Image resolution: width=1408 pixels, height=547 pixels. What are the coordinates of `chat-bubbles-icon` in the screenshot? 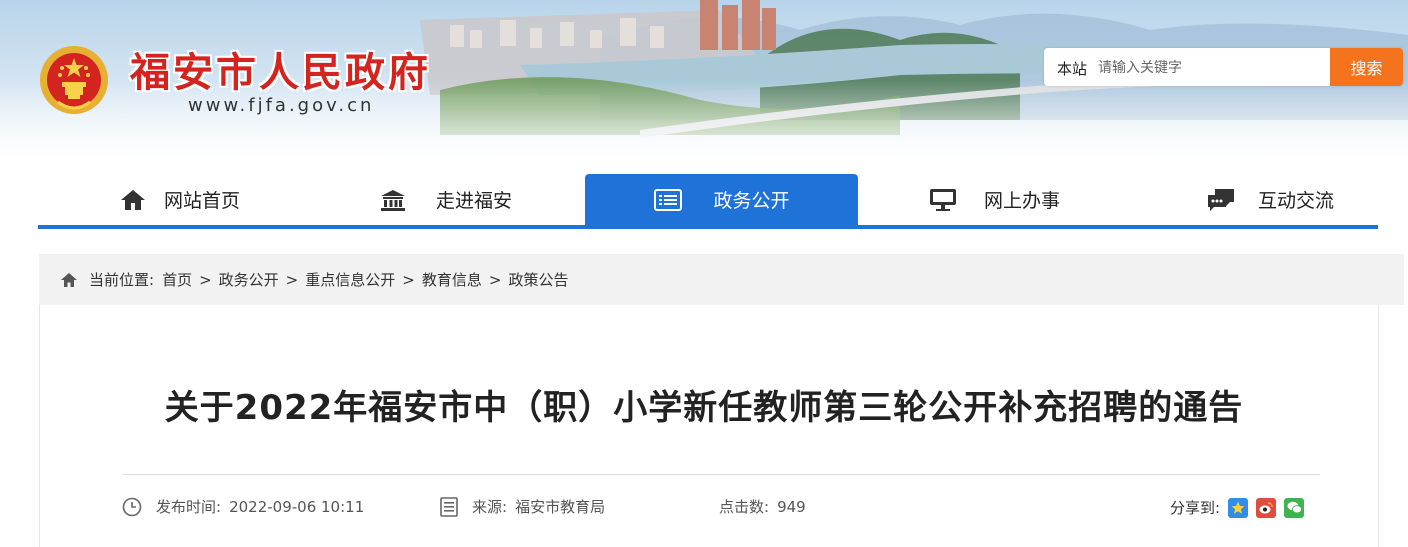 It's located at (1221, 200).